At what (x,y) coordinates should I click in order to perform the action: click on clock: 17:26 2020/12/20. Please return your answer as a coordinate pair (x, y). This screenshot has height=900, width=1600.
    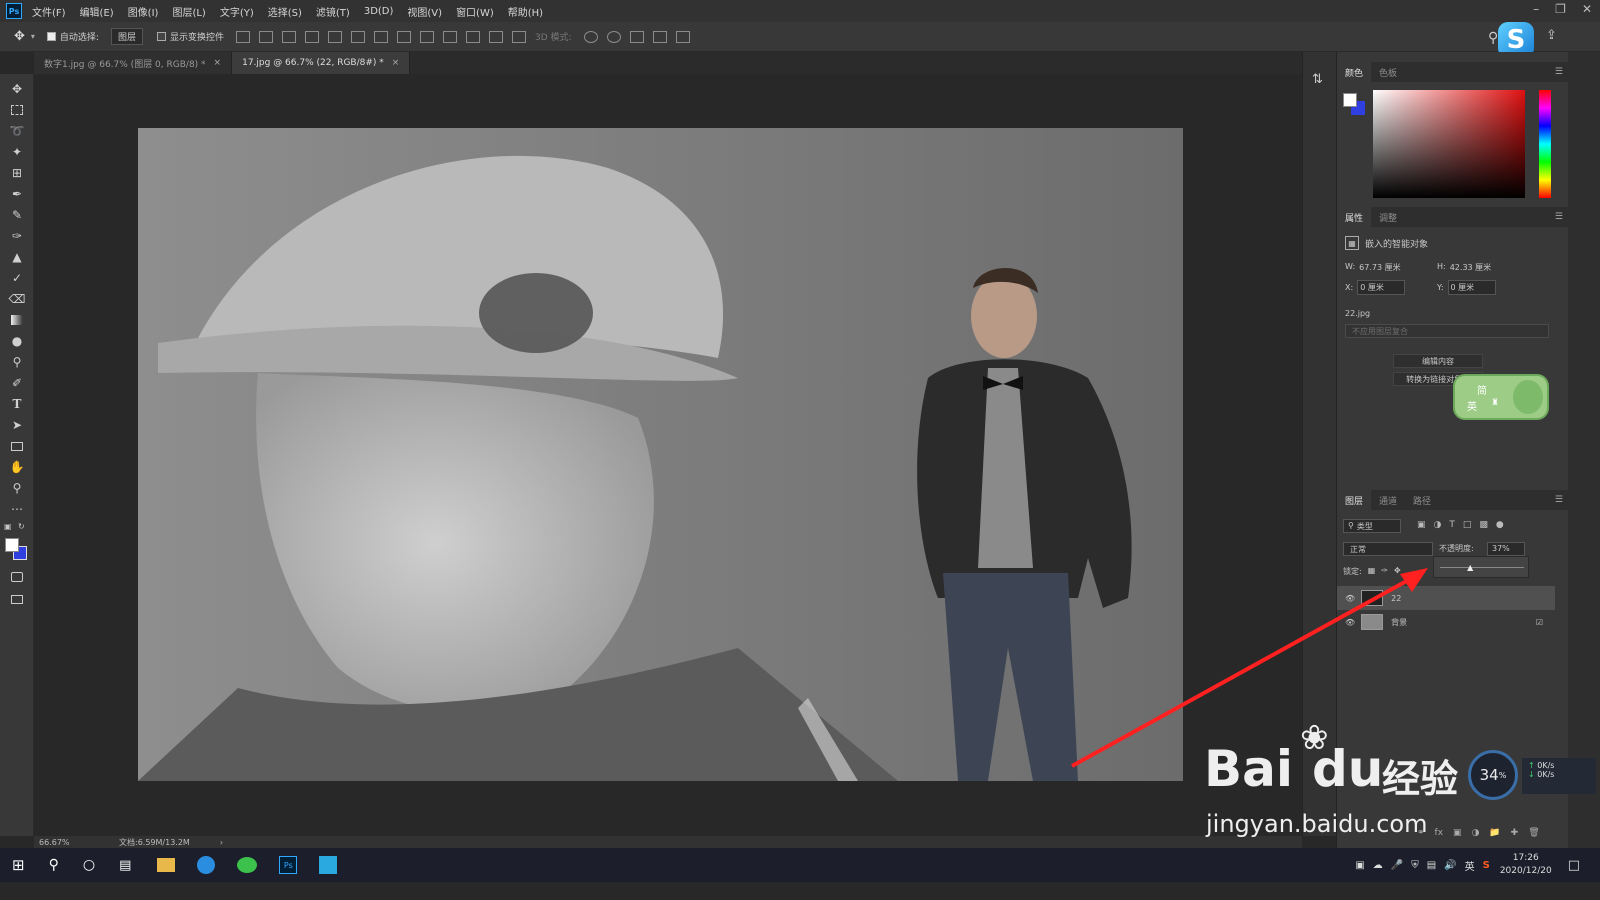
    Looking at the image, I should click on (1526, 865).